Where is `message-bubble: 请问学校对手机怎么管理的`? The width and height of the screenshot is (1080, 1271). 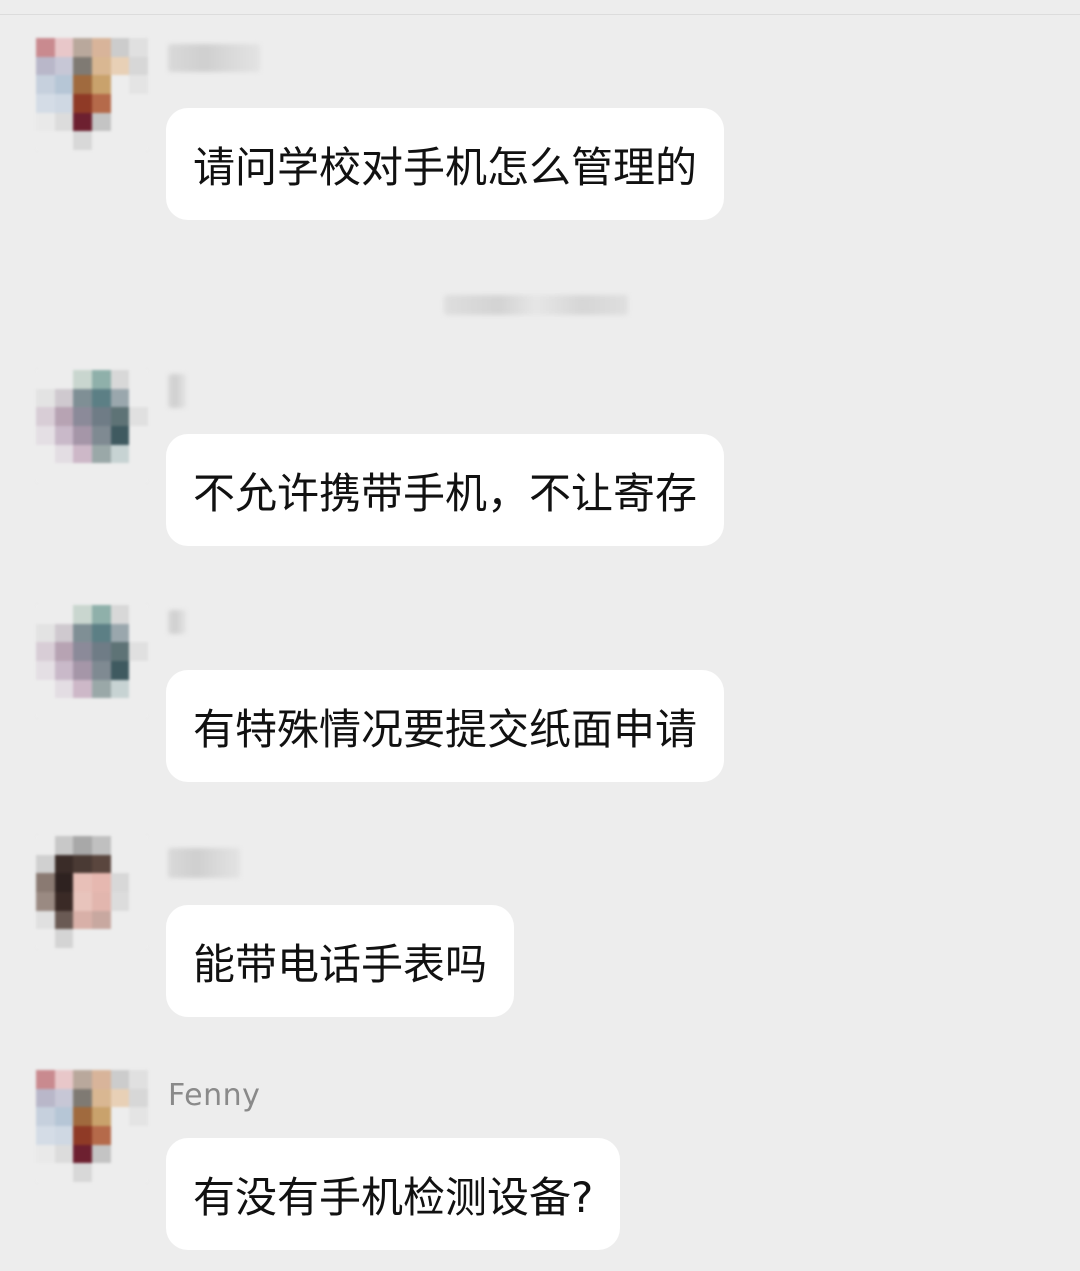
message-bubble: 请问学校对手机怎么管理的 is located at coordinates (445, 164).